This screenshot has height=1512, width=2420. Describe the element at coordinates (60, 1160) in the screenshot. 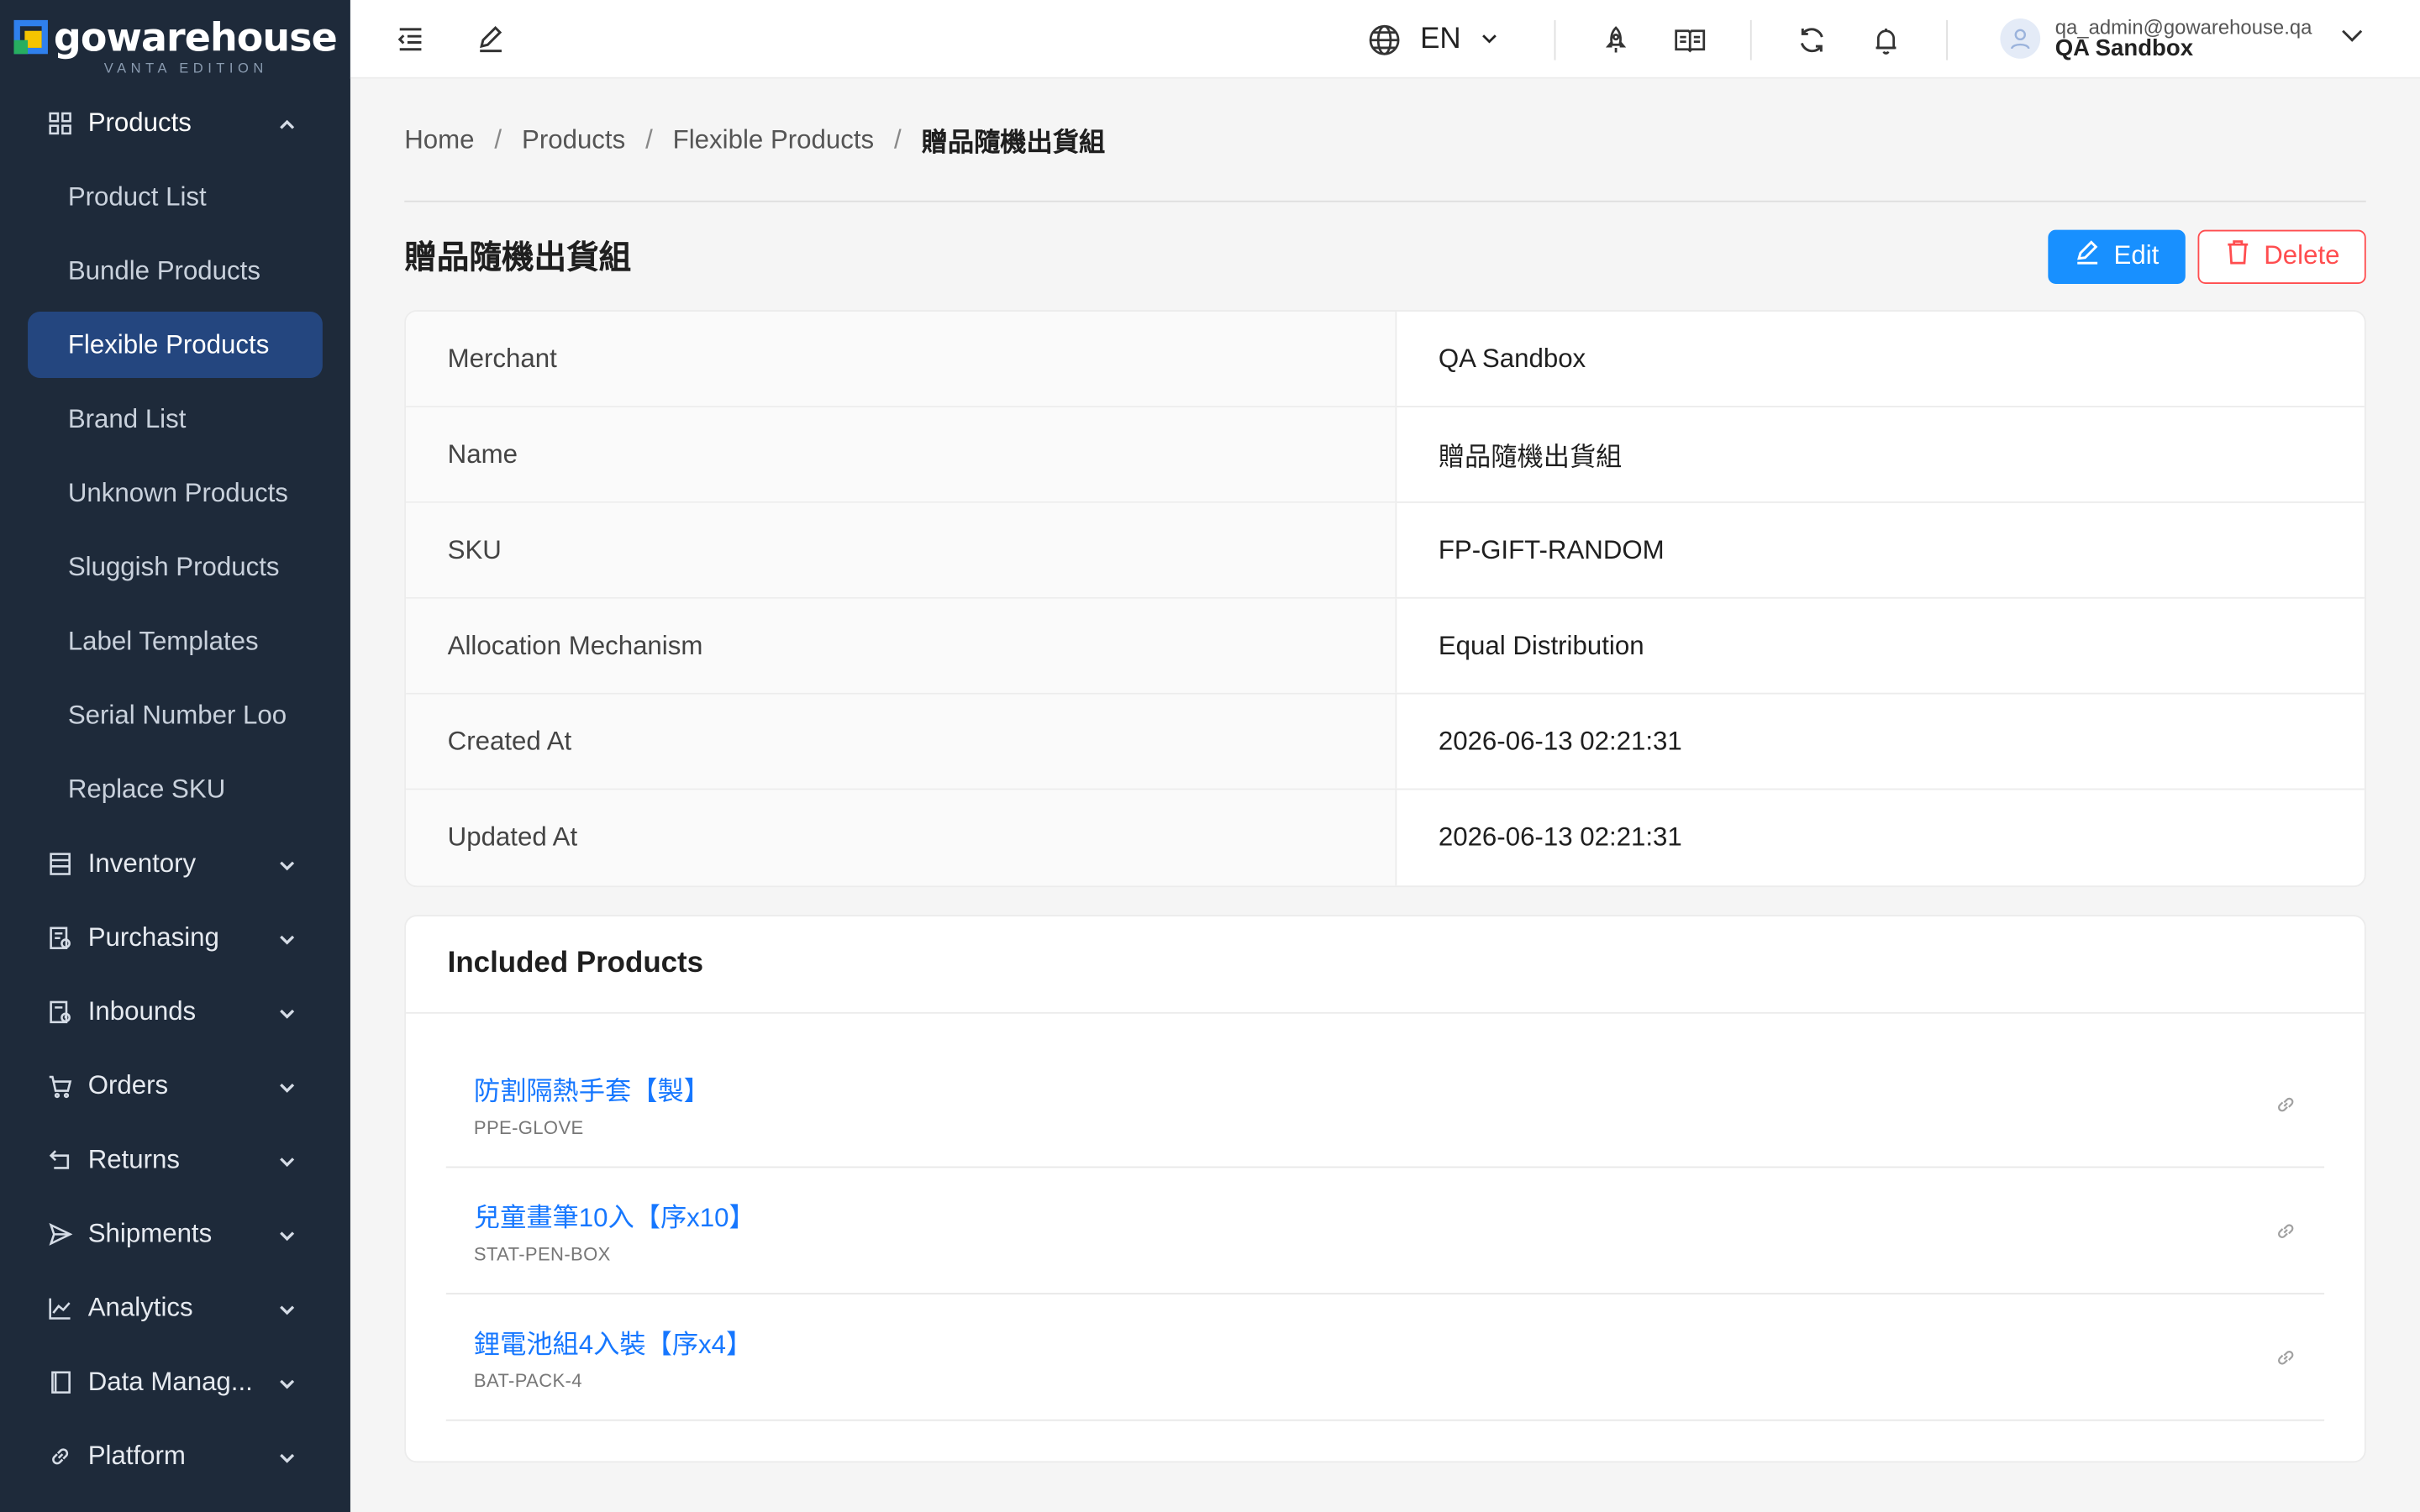

I see `return-icon` at that location.